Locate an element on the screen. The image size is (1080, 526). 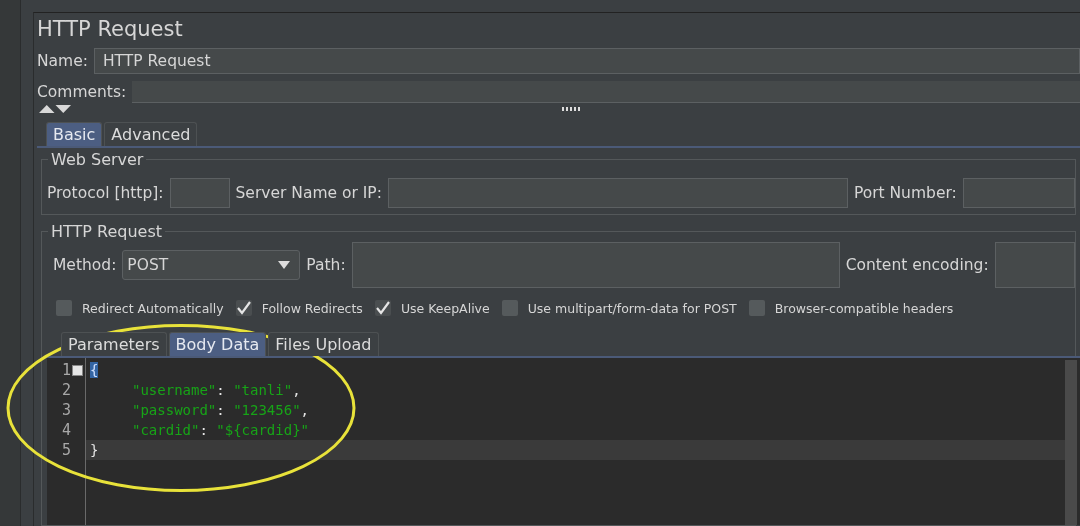
checkbox-label: Redirect Automatically is located at coordinates (153, 308).